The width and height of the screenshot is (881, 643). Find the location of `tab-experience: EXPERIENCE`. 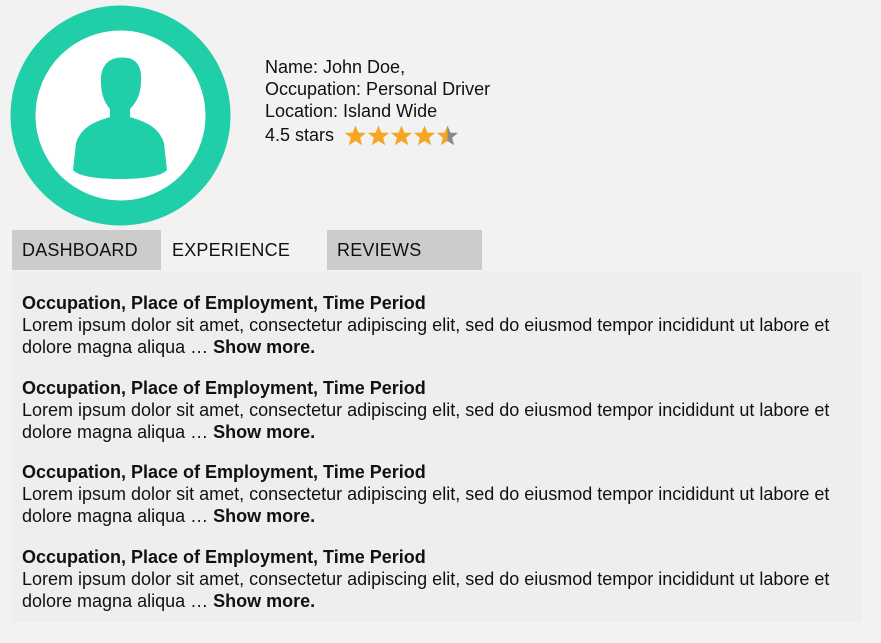

tab-experience: EXPERIENCE is located at coordinates (244, 250).